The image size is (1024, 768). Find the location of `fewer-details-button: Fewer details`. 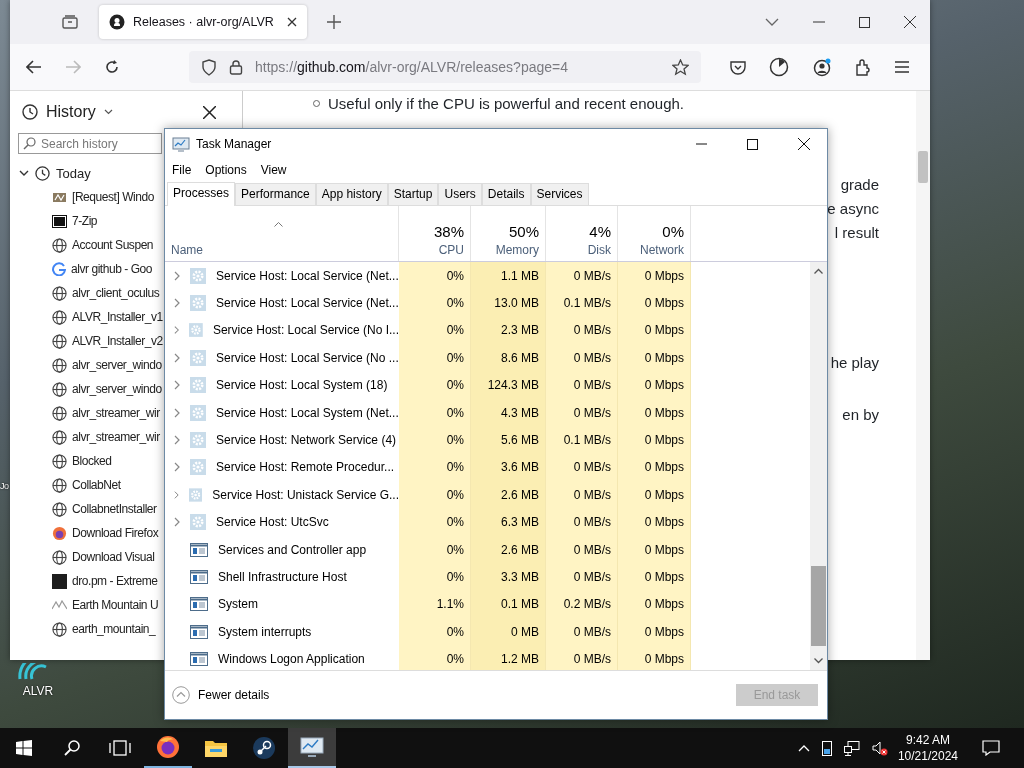

fewer-details-button: Fewer details is located at coordinates (221, 695).